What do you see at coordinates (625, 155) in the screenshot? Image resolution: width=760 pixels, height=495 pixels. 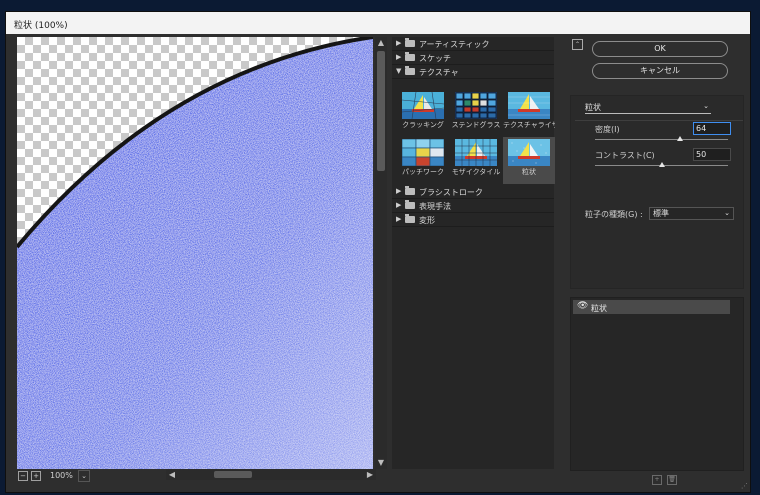 I see `contrast-label: コントラスト(C)` at bounding box center [625, 155].